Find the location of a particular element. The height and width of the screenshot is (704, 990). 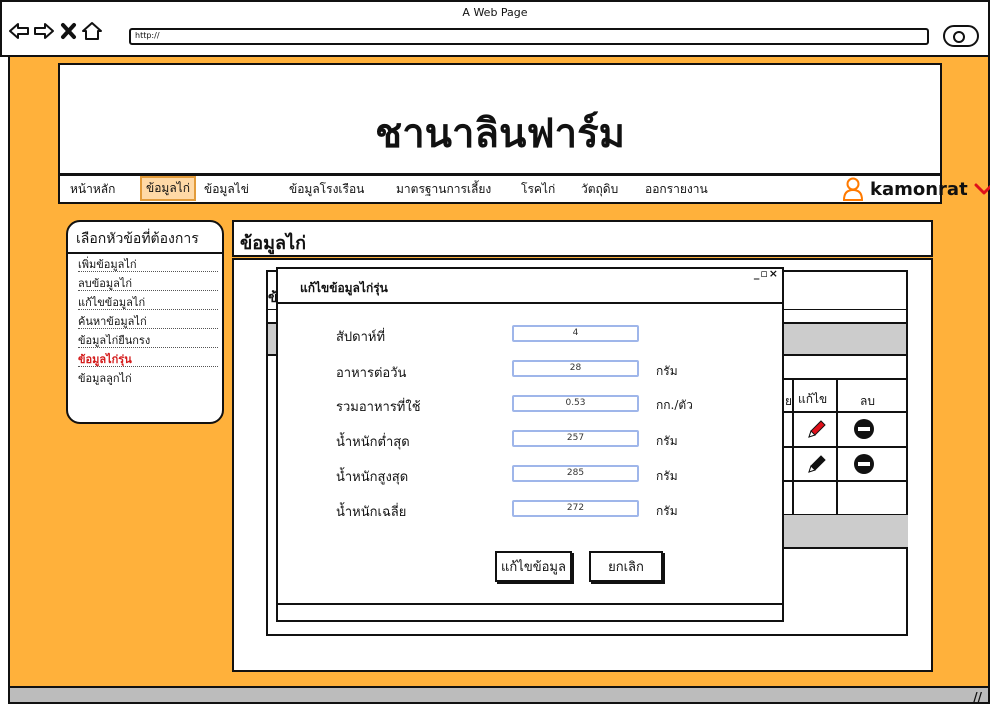

close-x-icon is located at coordinates (69, 31).